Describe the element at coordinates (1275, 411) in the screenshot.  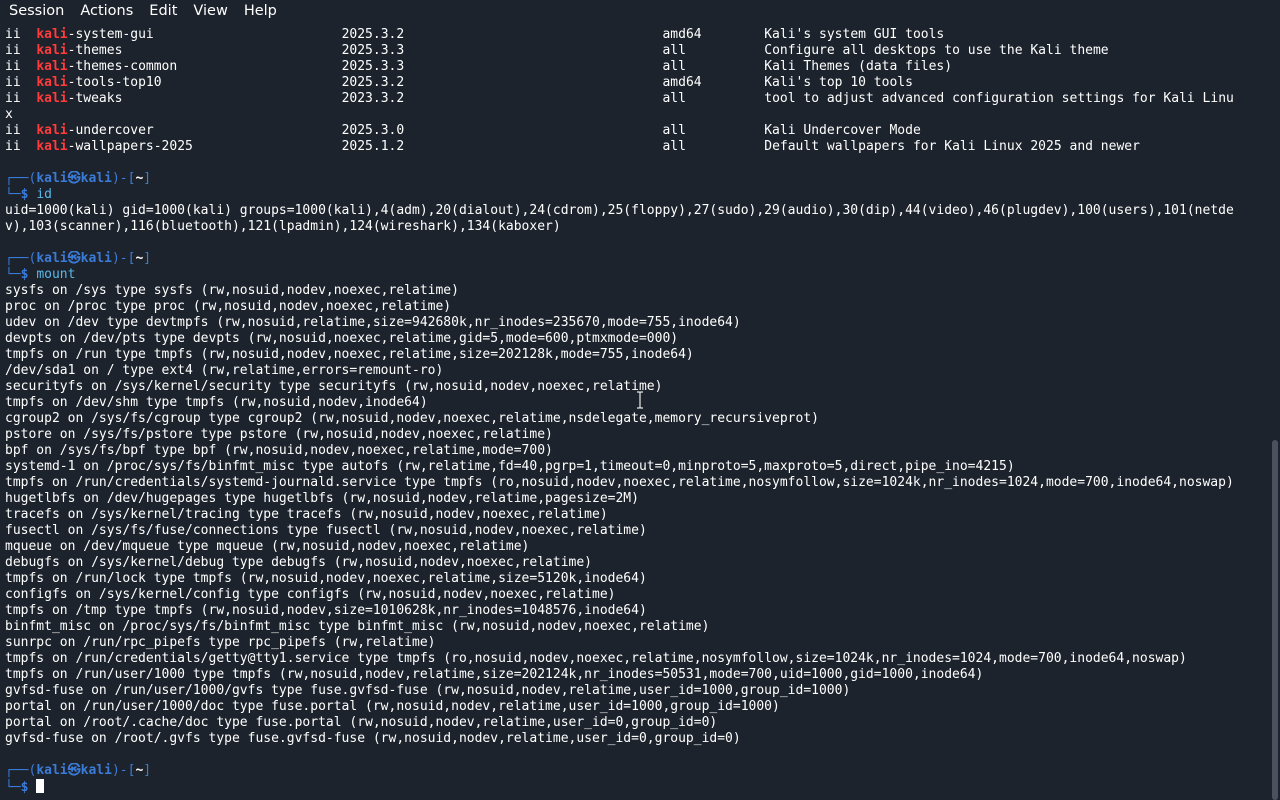
I see `vertical-scrollbar` at that location.